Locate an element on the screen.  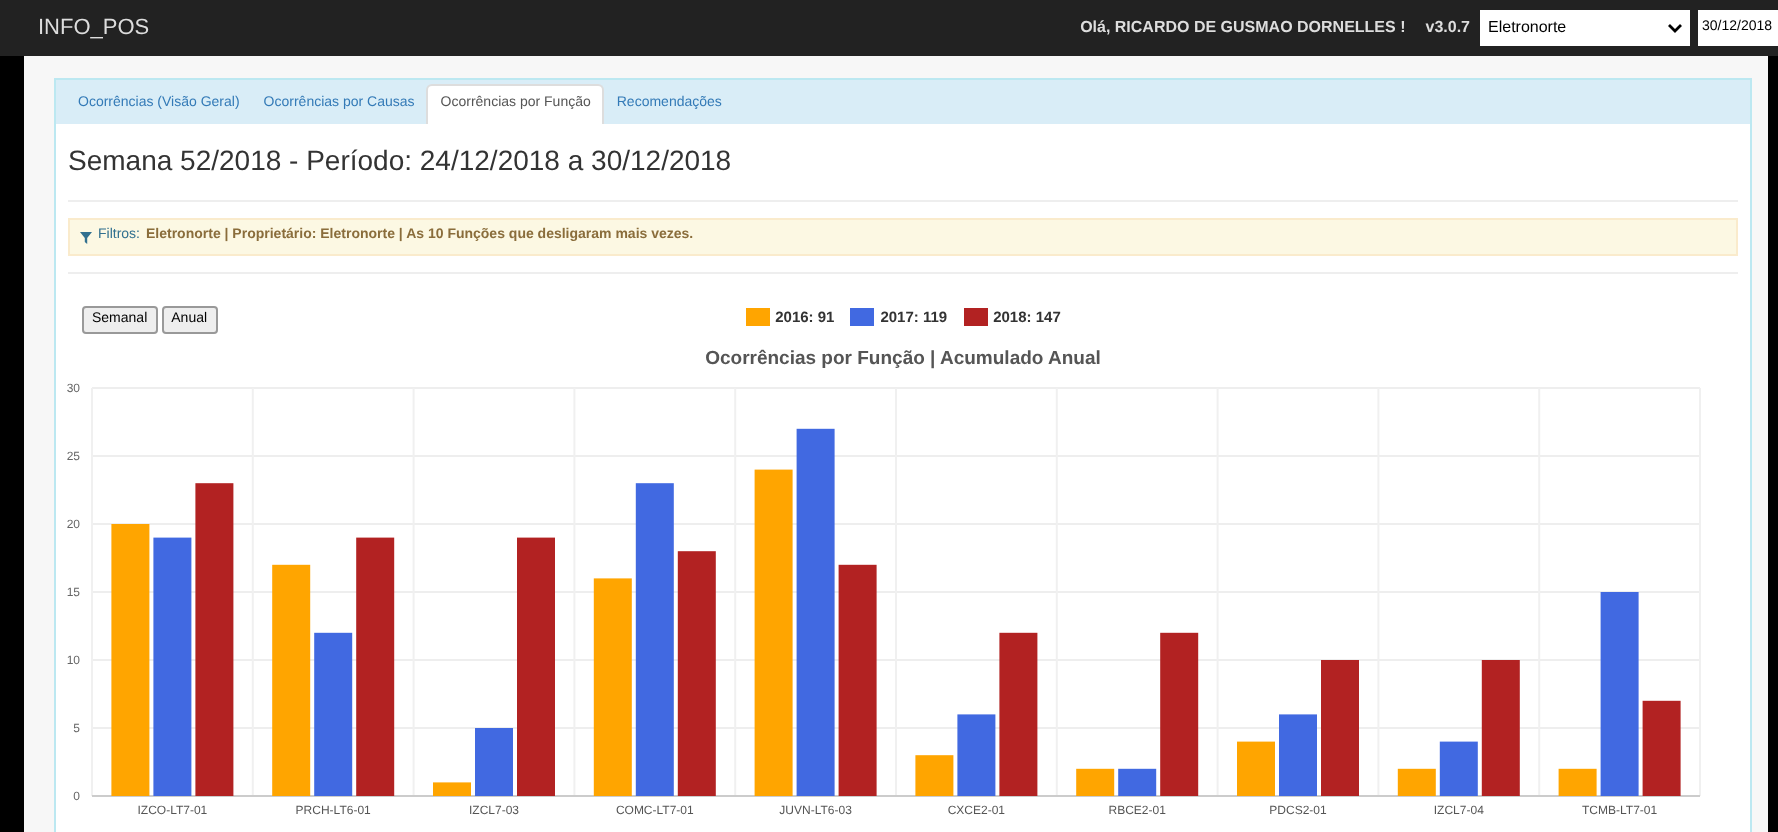
chevron-down-icon is located at coordinates (1675, 28).